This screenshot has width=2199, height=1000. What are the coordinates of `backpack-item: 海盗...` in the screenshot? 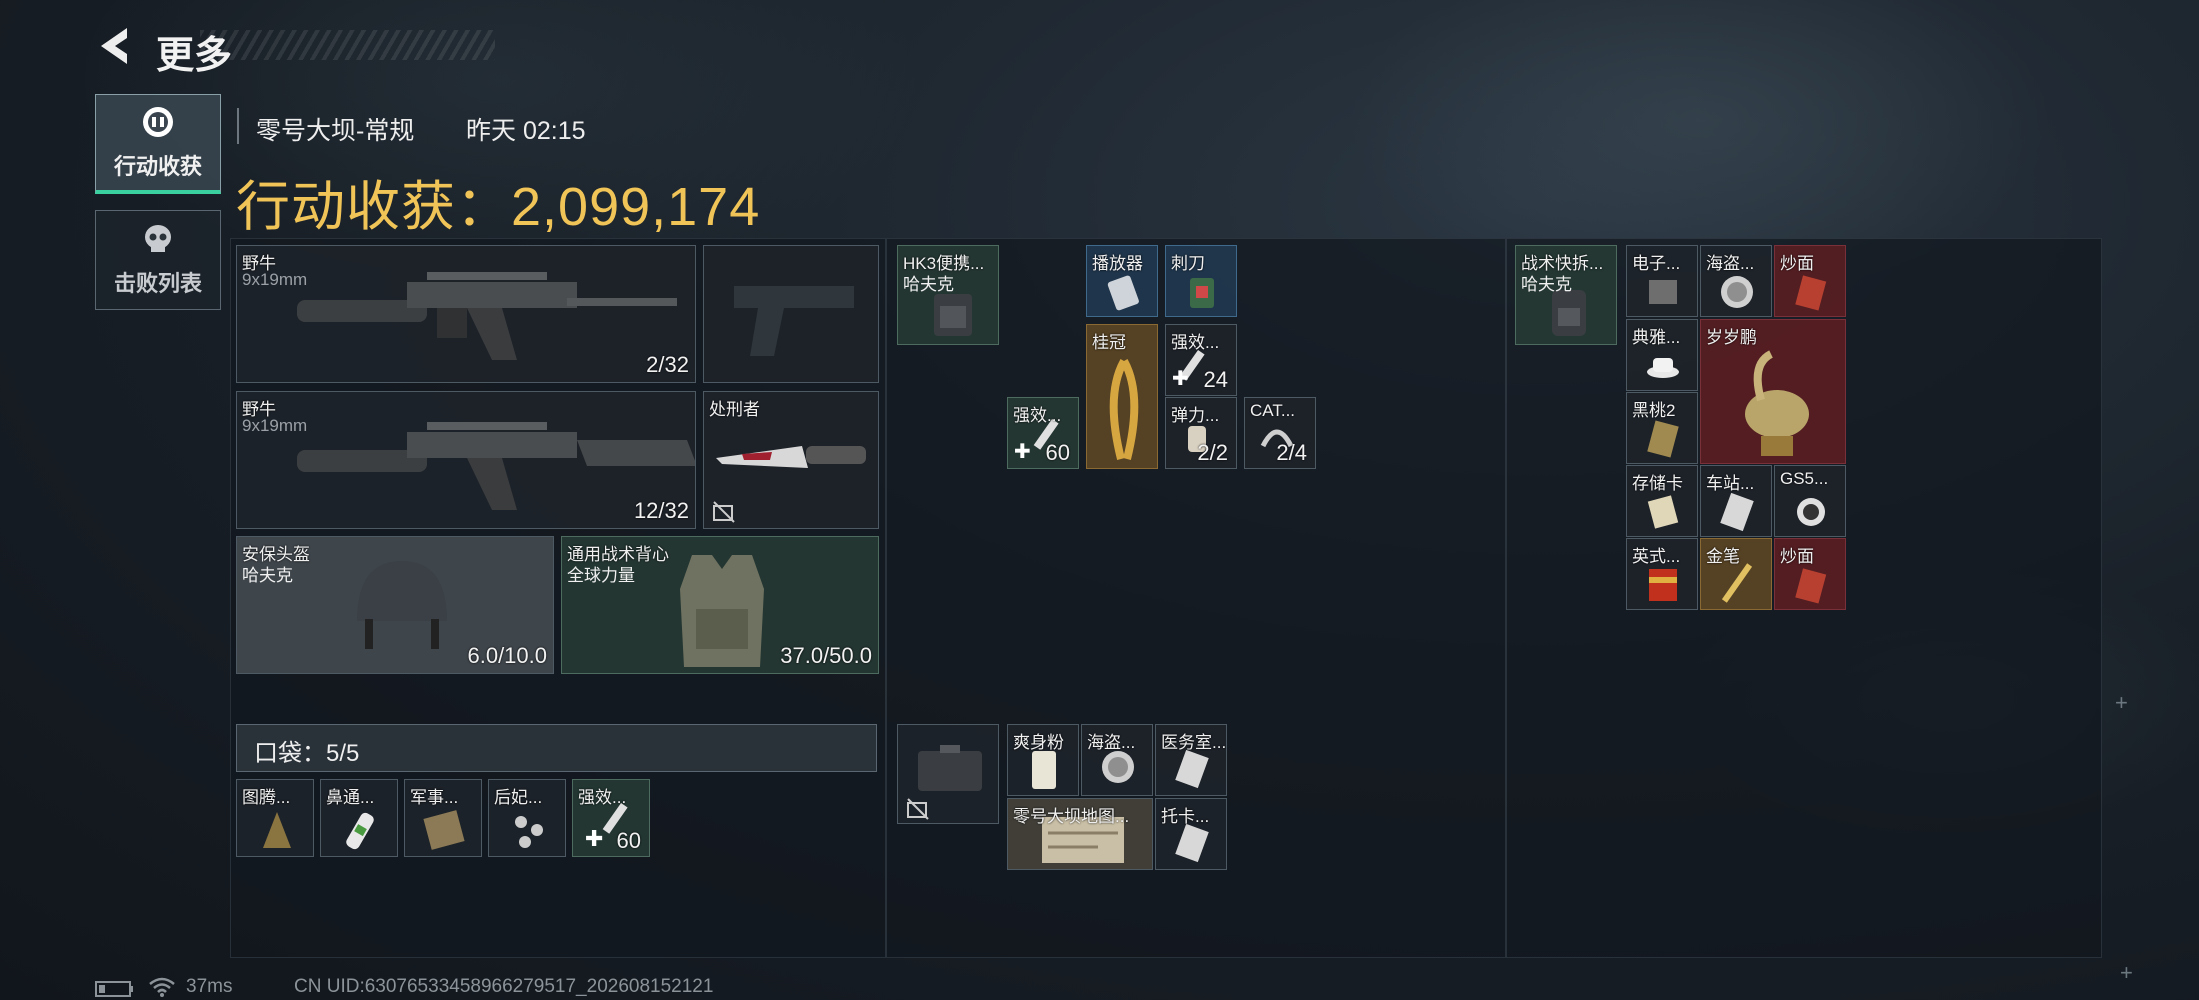 It's located at (1736, 281).